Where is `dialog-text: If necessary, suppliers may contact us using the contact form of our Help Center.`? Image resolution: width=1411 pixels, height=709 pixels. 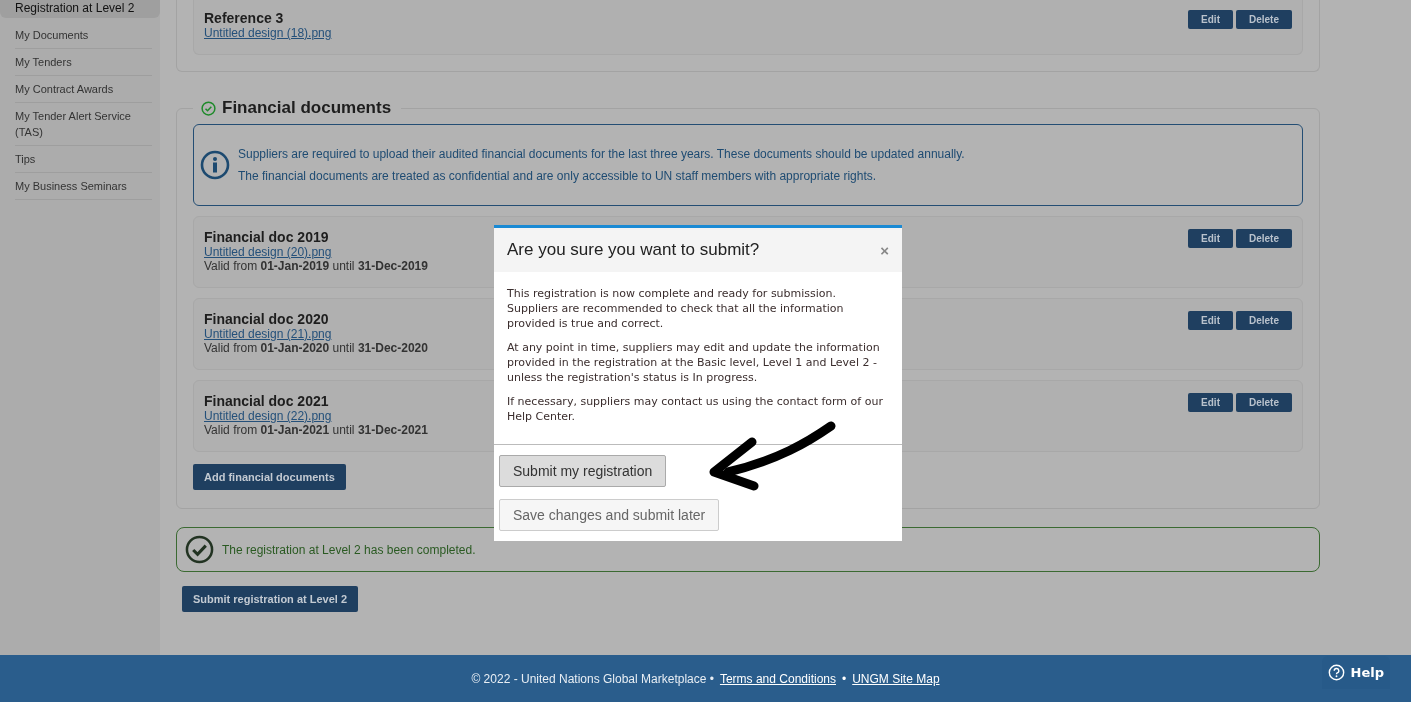 dialog-text: If necessary, suppliers may contact us using the contact form of our Help Center. is located at coordinates (695, 409).